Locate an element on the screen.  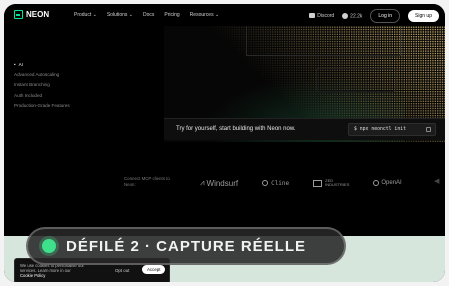
openai-icon is located at coordinates (376, 183).